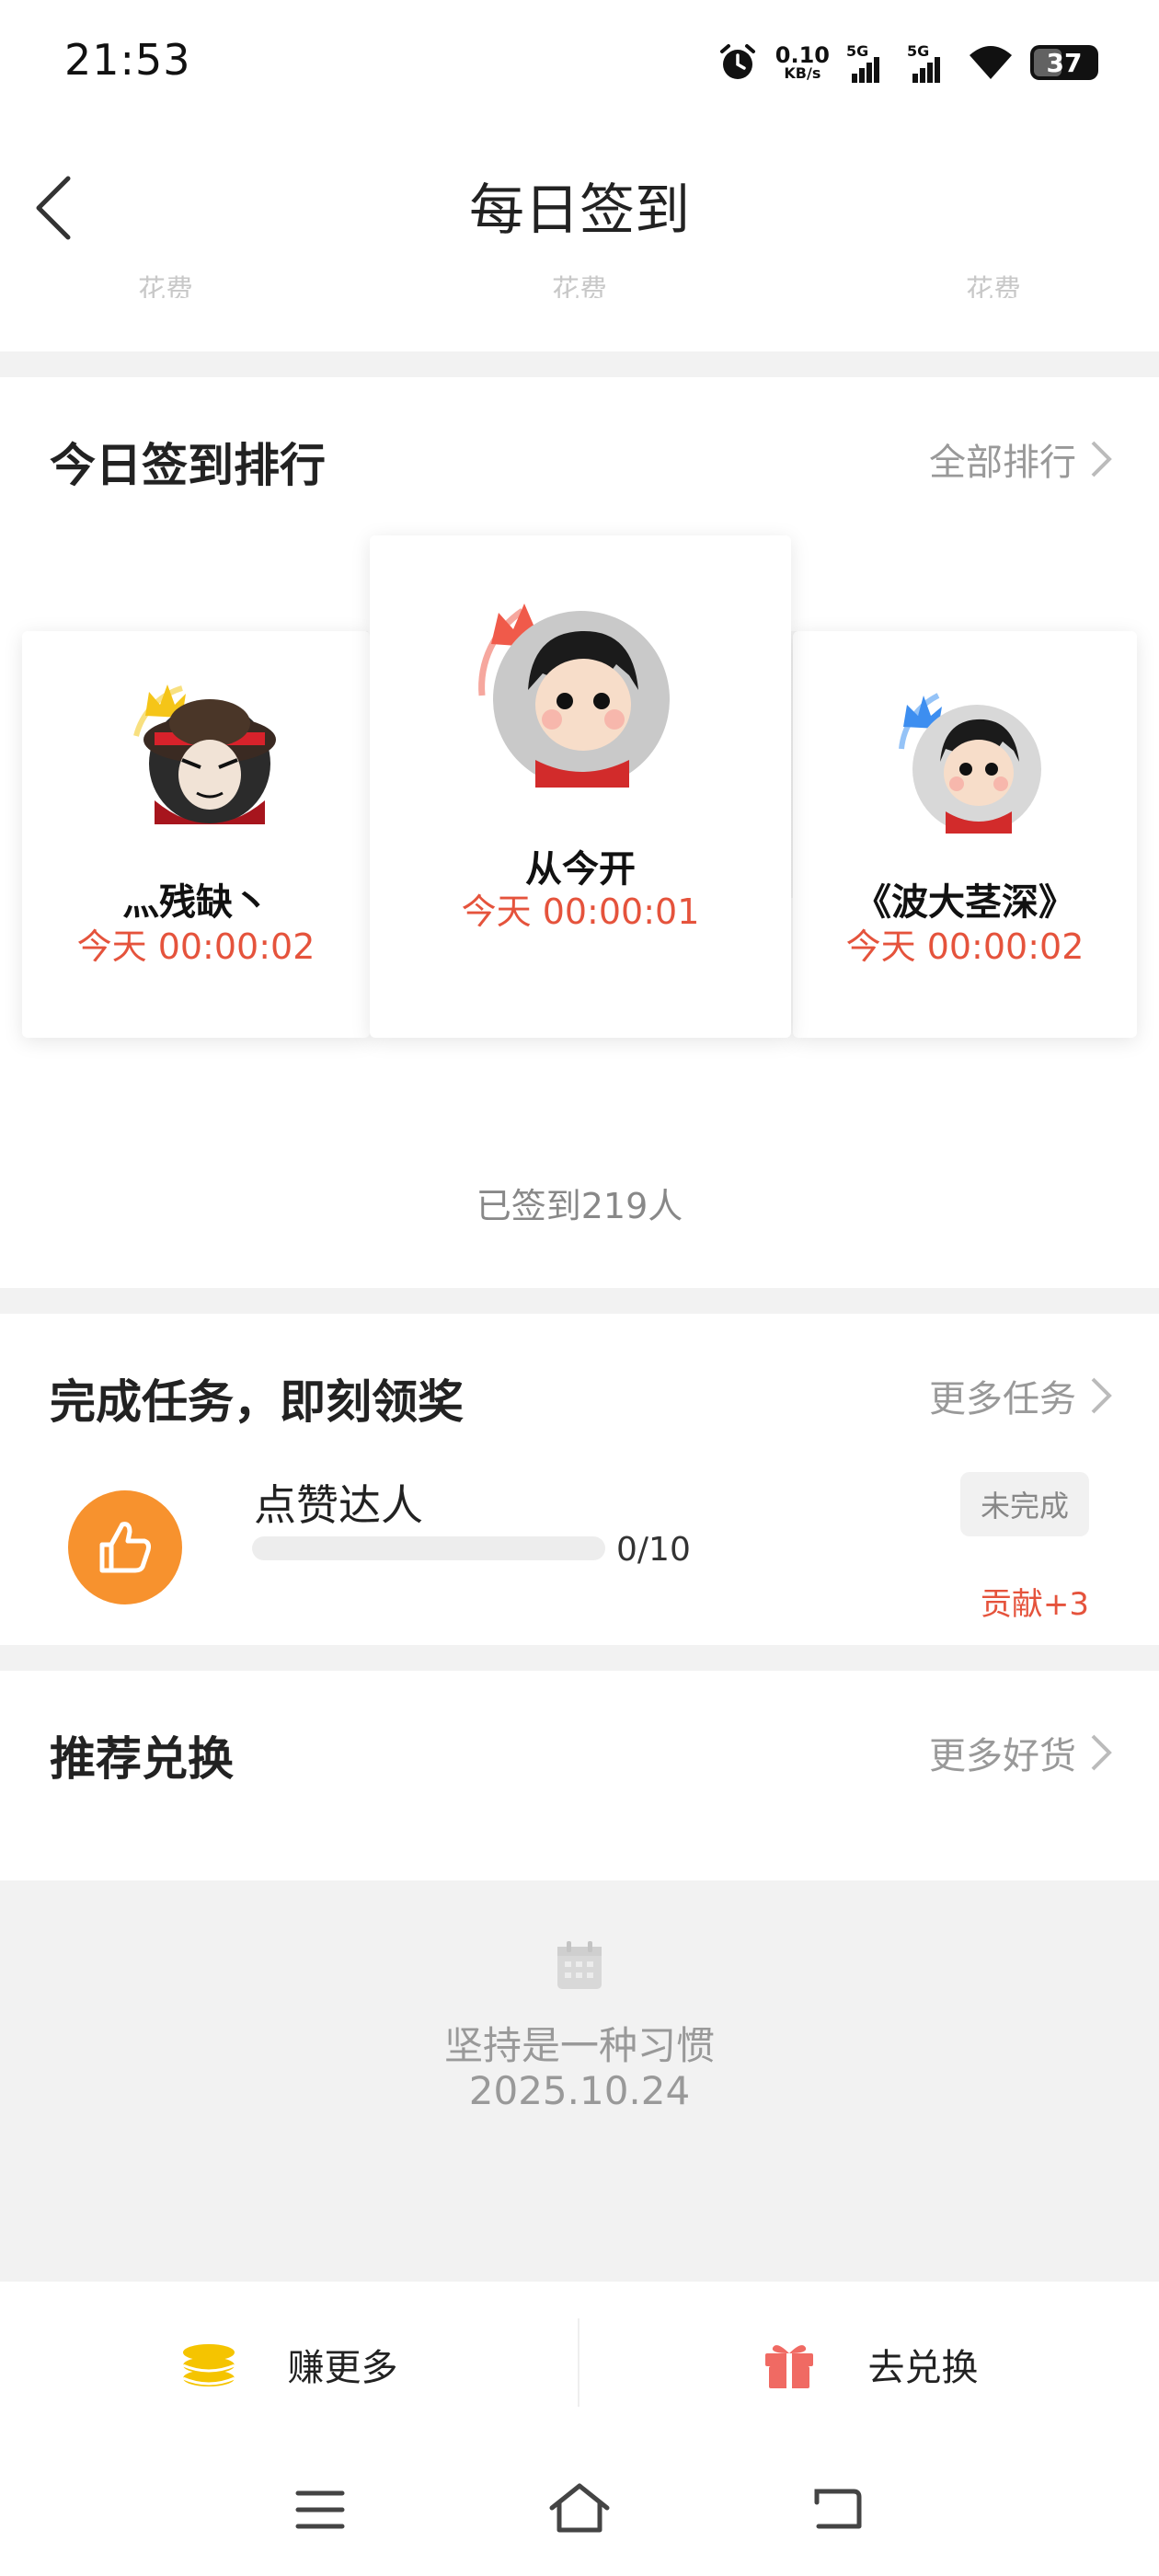 The width and height of the screenshot is (1159, 2576). I want to click on rank-card-2: 灬残缺丶 今天 00:00:02, so click(196, 834).